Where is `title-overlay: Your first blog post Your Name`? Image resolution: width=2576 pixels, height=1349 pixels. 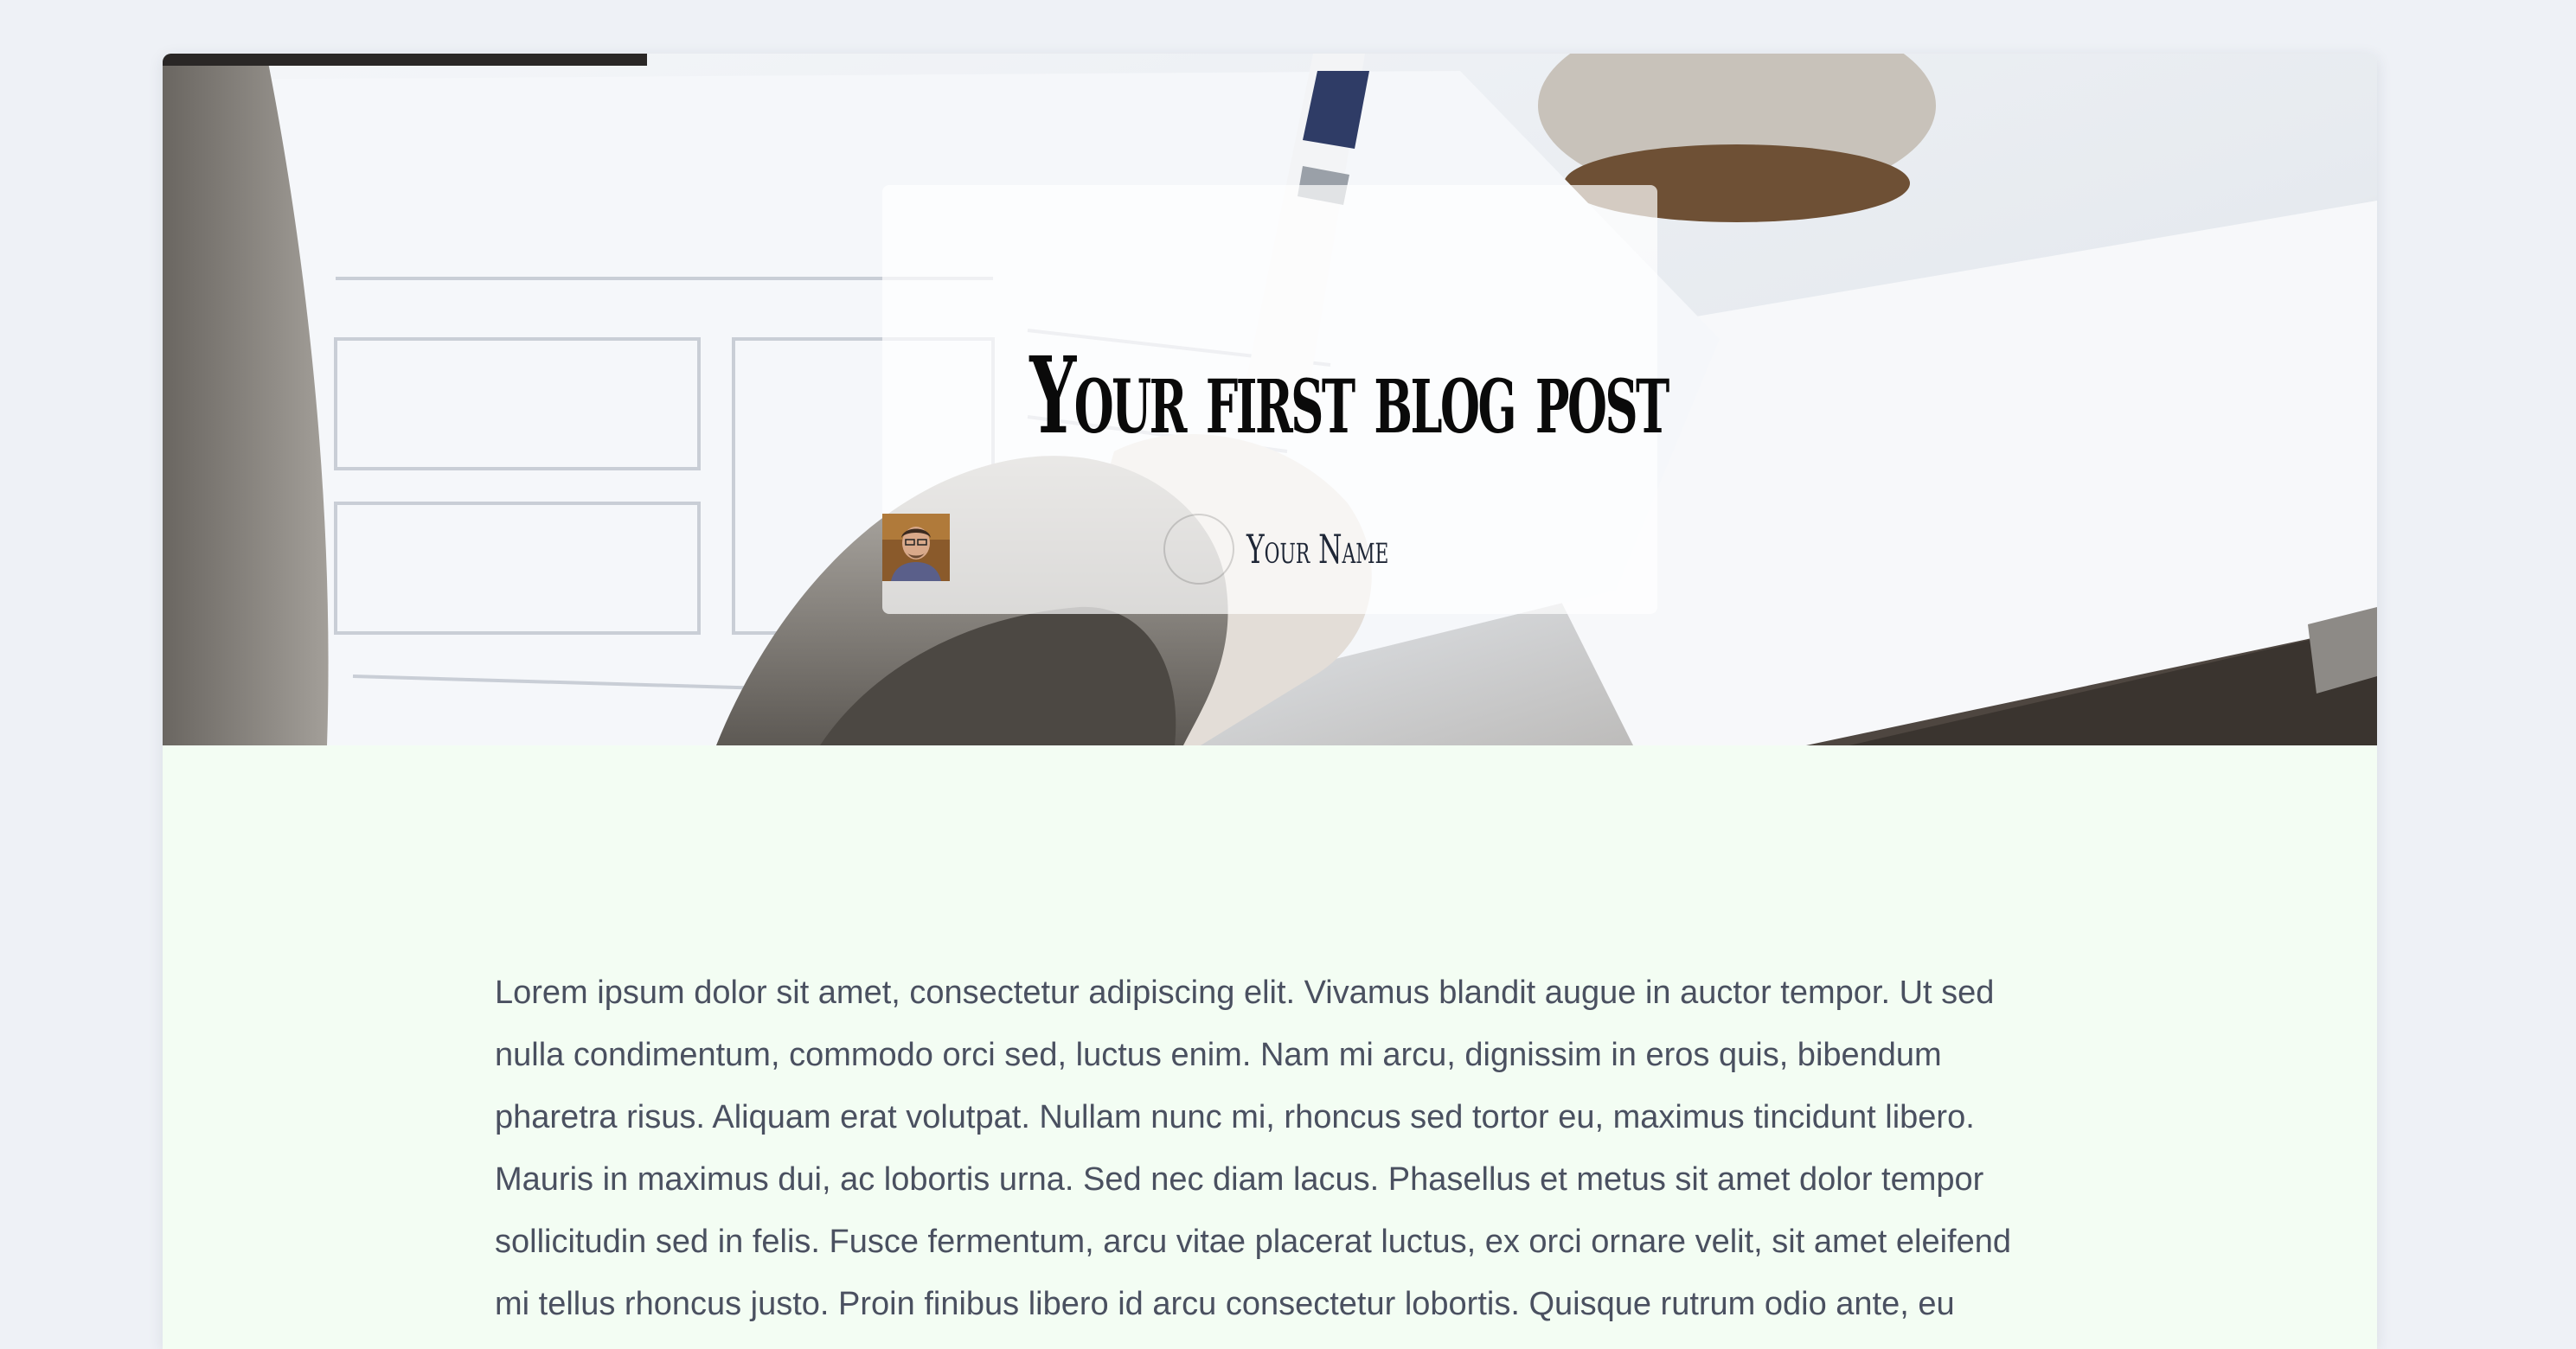
title-overlay: Your first blog post Your Name is located at coordinates (1275, 399).